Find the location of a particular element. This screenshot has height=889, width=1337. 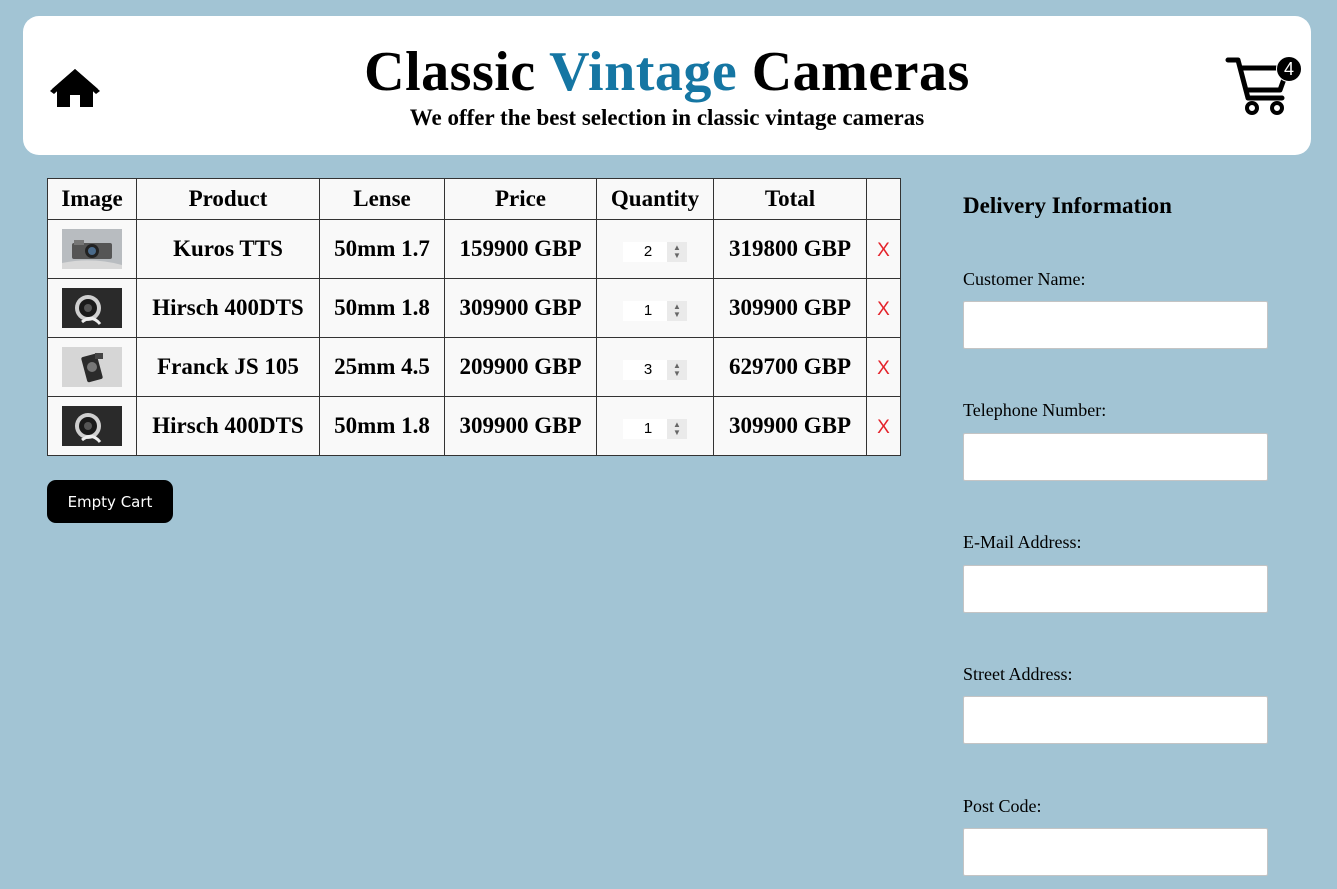

street-address-field is located at coordinates (1115, 720).